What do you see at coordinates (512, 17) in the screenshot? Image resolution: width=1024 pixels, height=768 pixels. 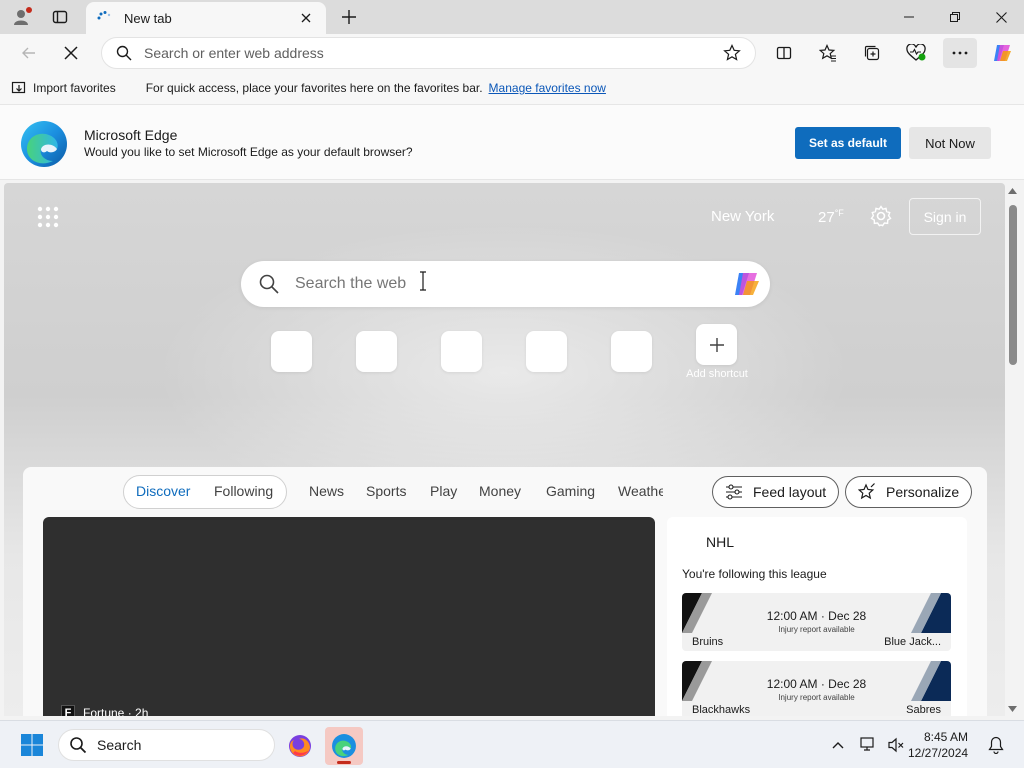 I see `title-bar: New tab` at bounding box center [512, 17].